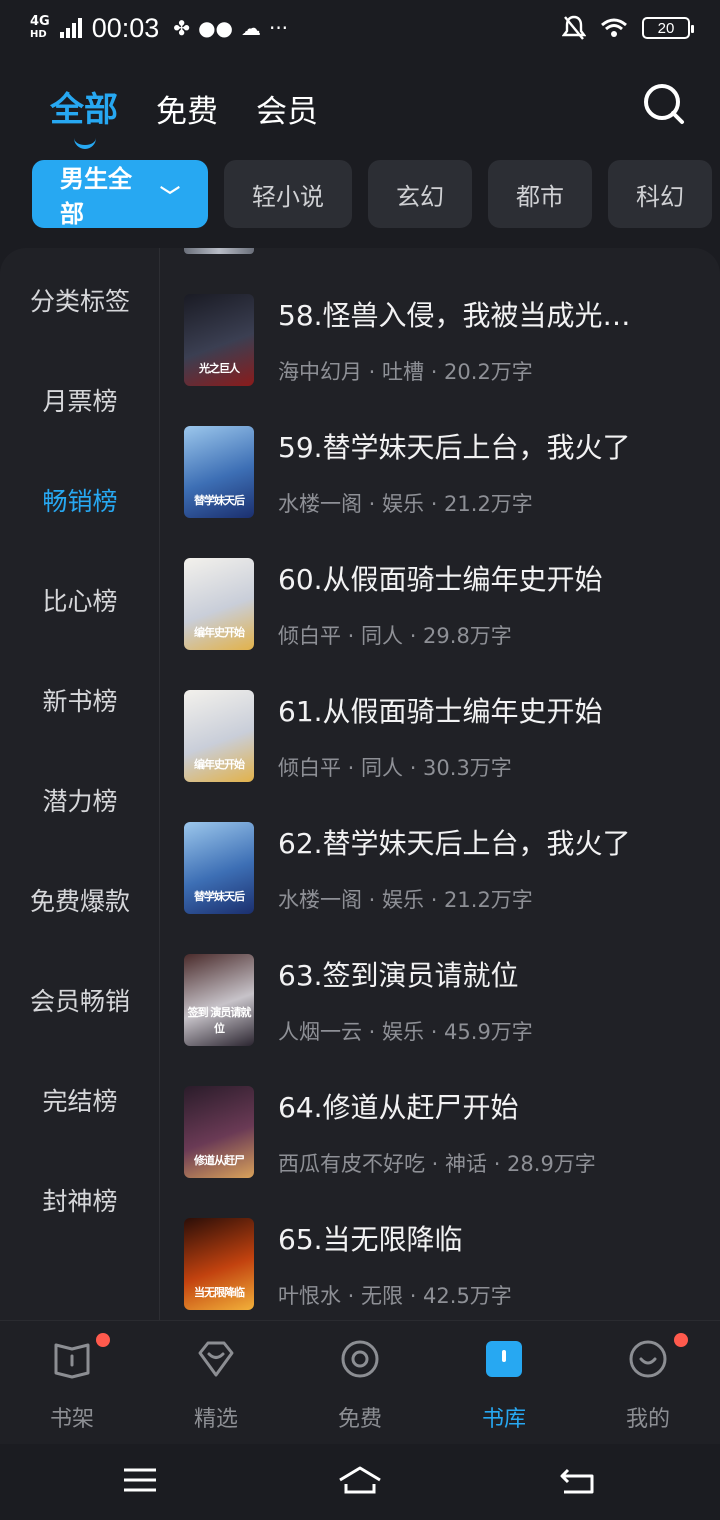  I want to click on book-cover: 修道从赶尸, so click(219, 1132).